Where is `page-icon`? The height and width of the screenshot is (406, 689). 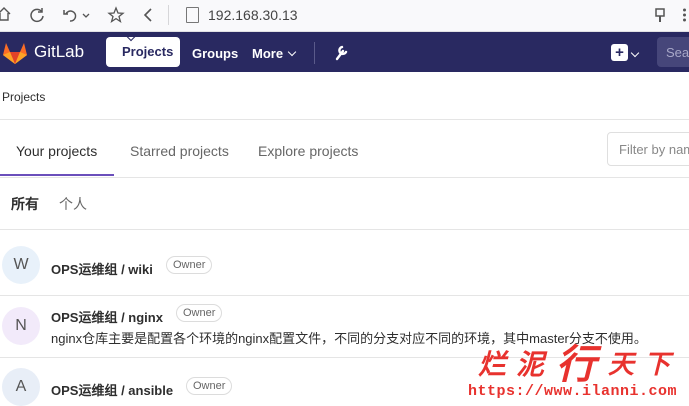
page-icon is located at coordinates (192, 15).